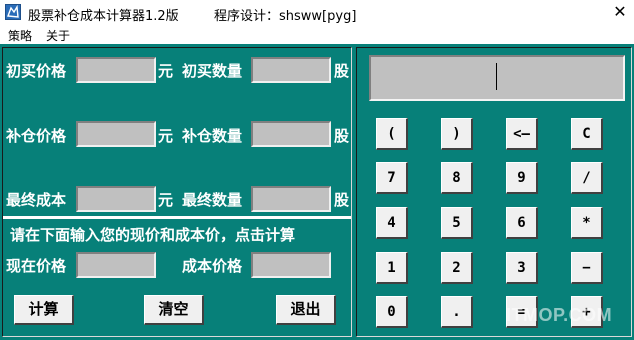 Image resolution: width=634 pixels, height=340 pixels. I want to click on title-bar: 股票补仓成本计算器1.2版 程序设计：shsww[pyg] ✕, so click(317, 13).